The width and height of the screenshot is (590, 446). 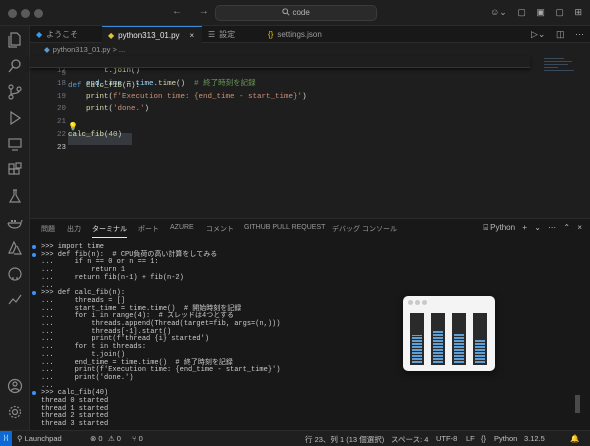 What do you see at coordinates (15, 412) in the screenshot?
I see `manage-gear-icon` at bounding box center [15, 412].